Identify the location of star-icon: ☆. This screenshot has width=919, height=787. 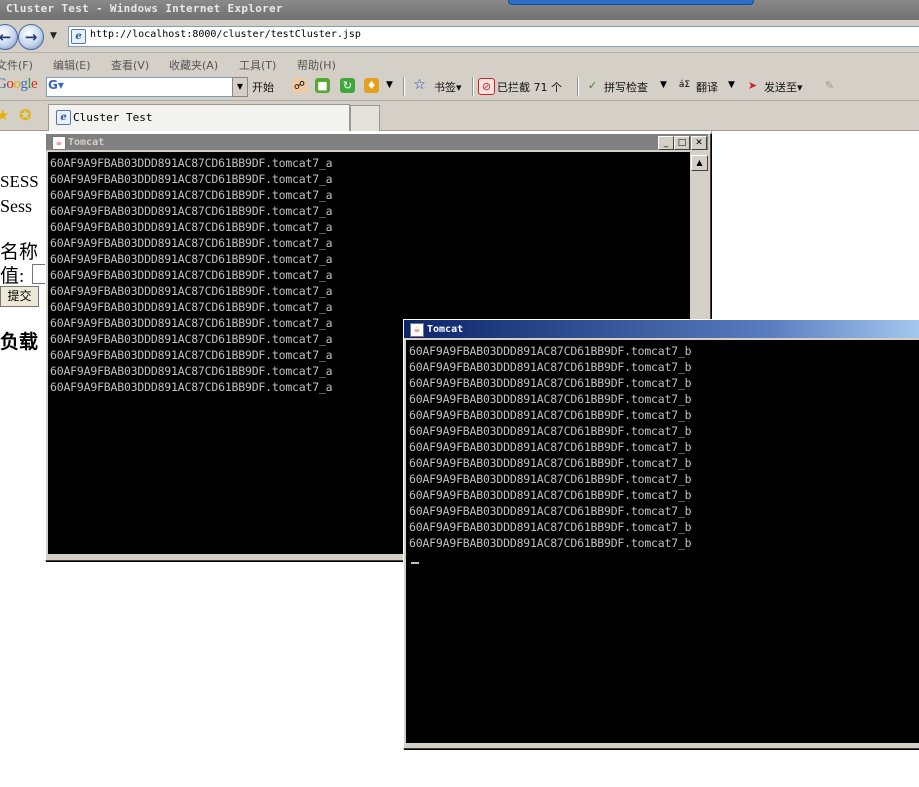
(419, 85).